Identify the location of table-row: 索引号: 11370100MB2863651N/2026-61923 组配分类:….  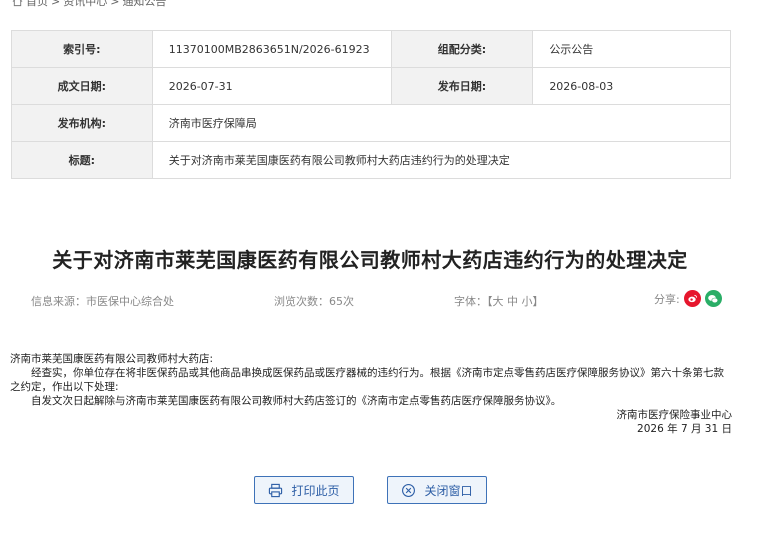
(371, 49).